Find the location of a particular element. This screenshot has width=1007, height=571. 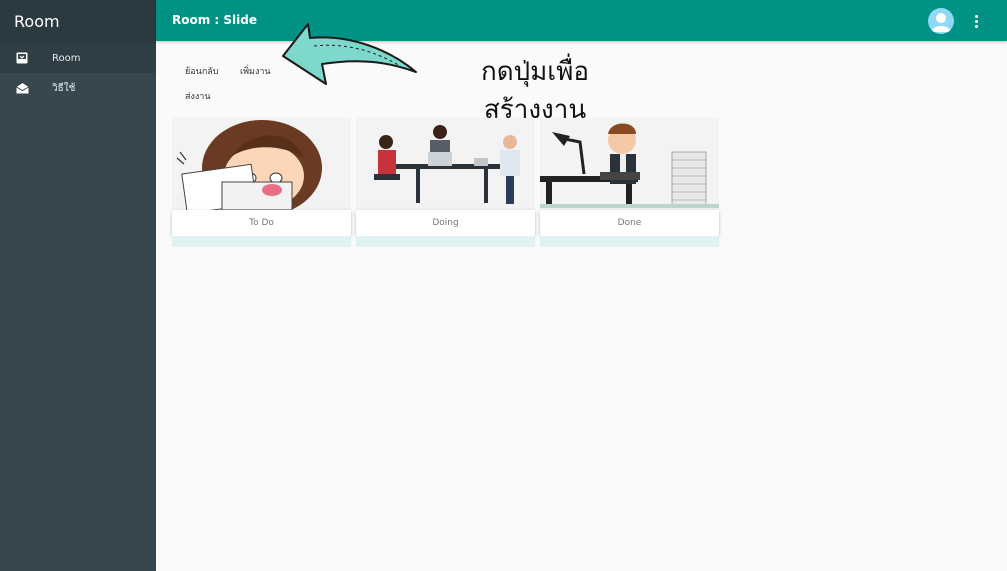

sidebar-item-room: Room is located at coordinates (78, 58).